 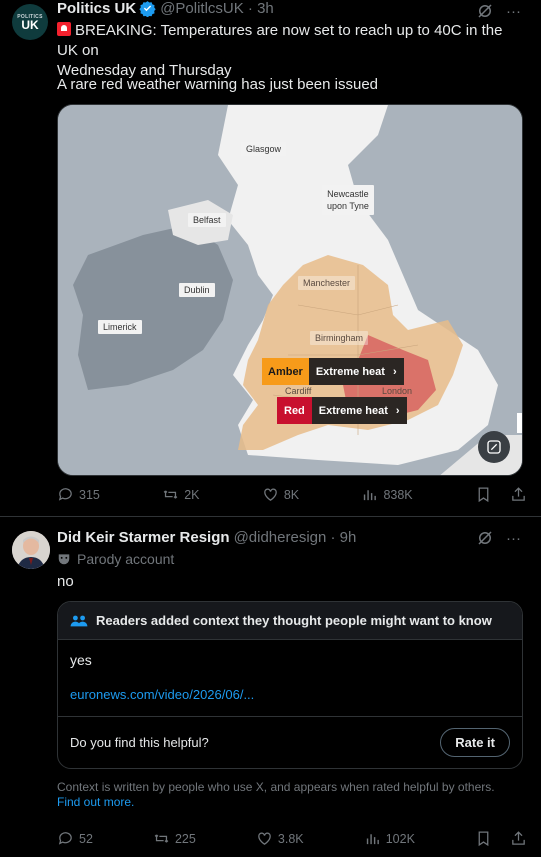 I want to click on amber-warning-legend: Amber Extreme heat ›, so click(x=333, y=371).